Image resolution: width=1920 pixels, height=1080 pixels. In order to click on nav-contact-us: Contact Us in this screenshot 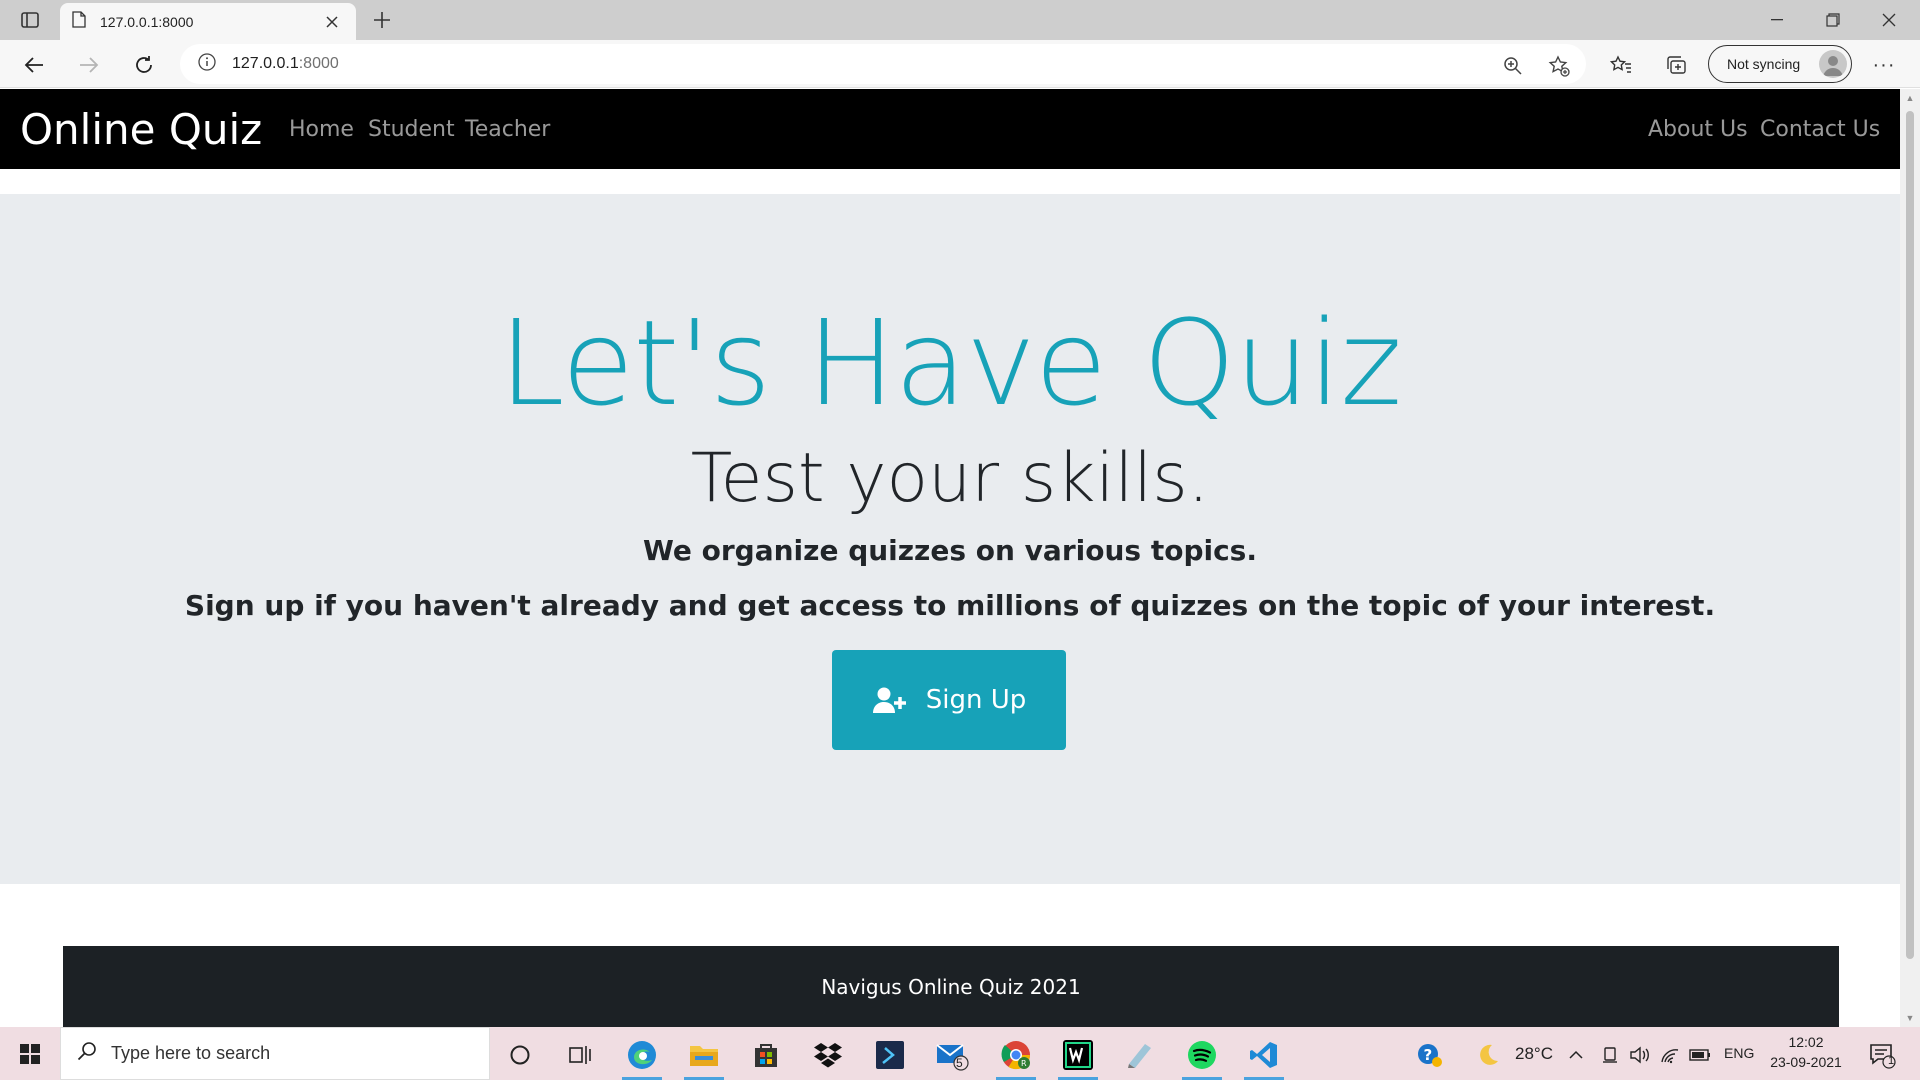, I will do `click(1820, 129)`.